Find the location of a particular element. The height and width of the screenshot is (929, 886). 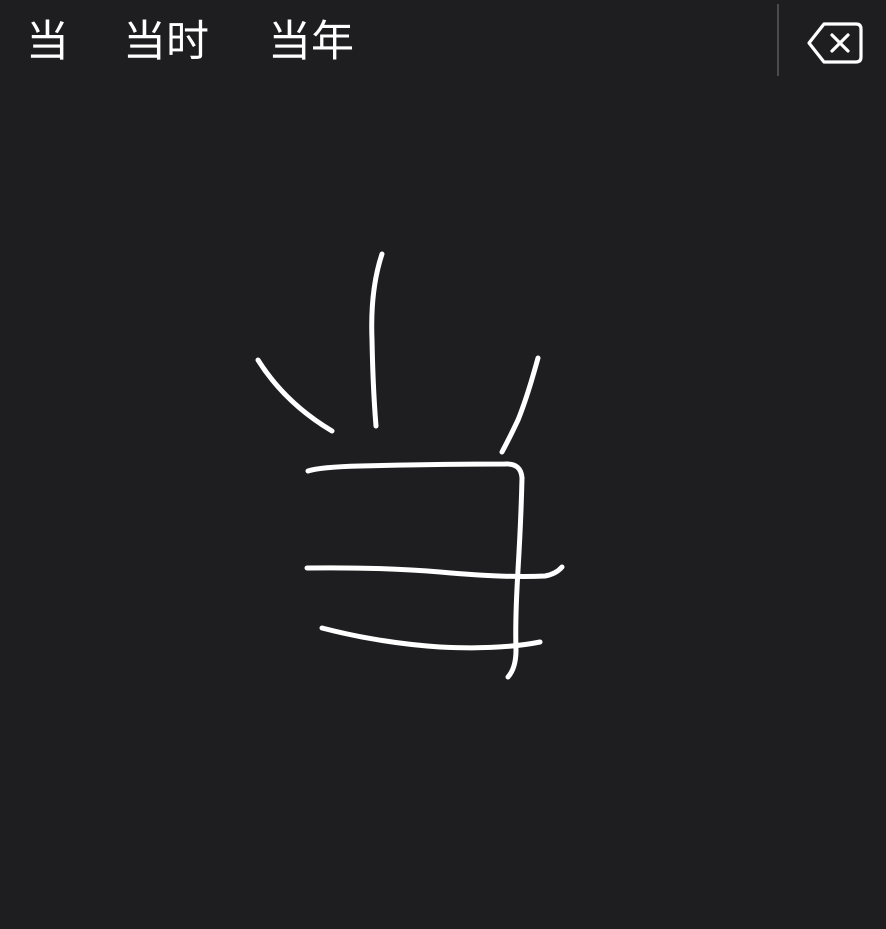

delete-button is located at coordinates (835, 43).